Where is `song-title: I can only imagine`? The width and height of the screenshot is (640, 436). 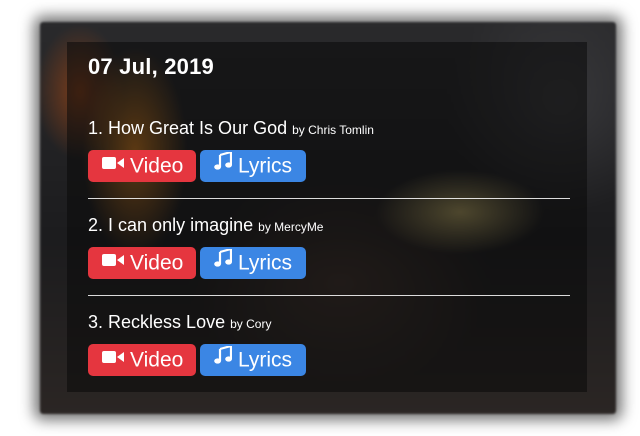 song-title: I can only imagine is located at coordinates (181, 225).